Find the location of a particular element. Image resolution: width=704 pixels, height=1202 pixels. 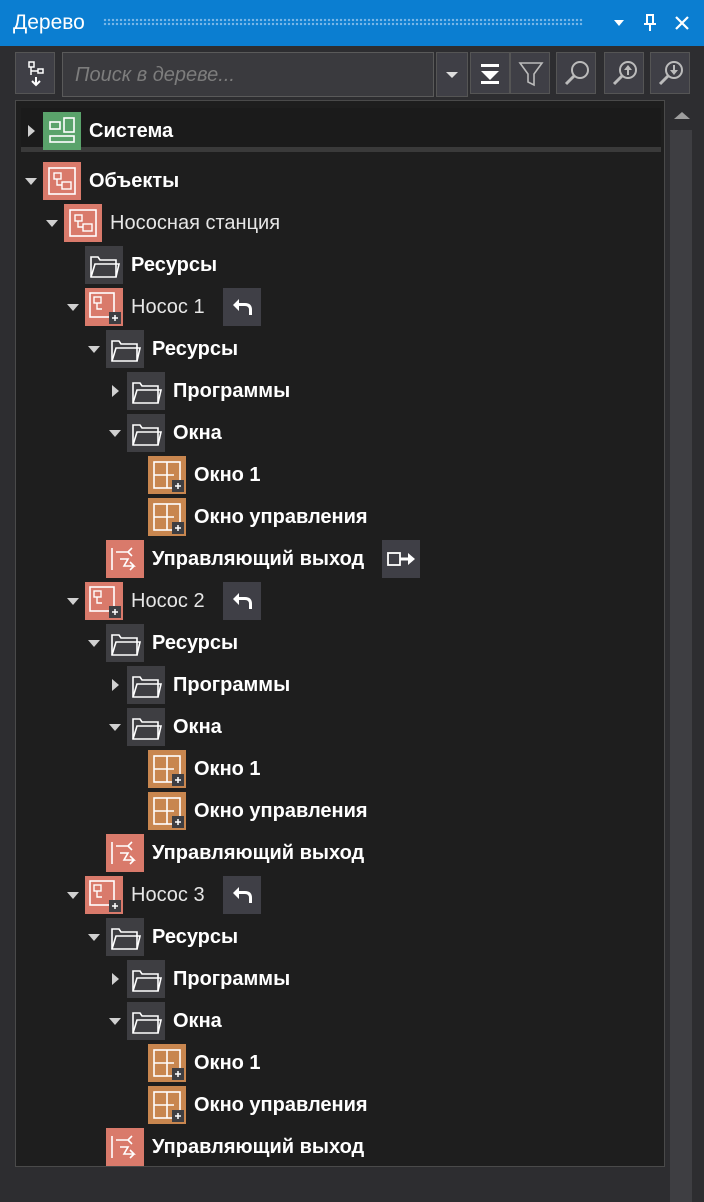

scroll-up-icon is located at coordinates (682, 115).